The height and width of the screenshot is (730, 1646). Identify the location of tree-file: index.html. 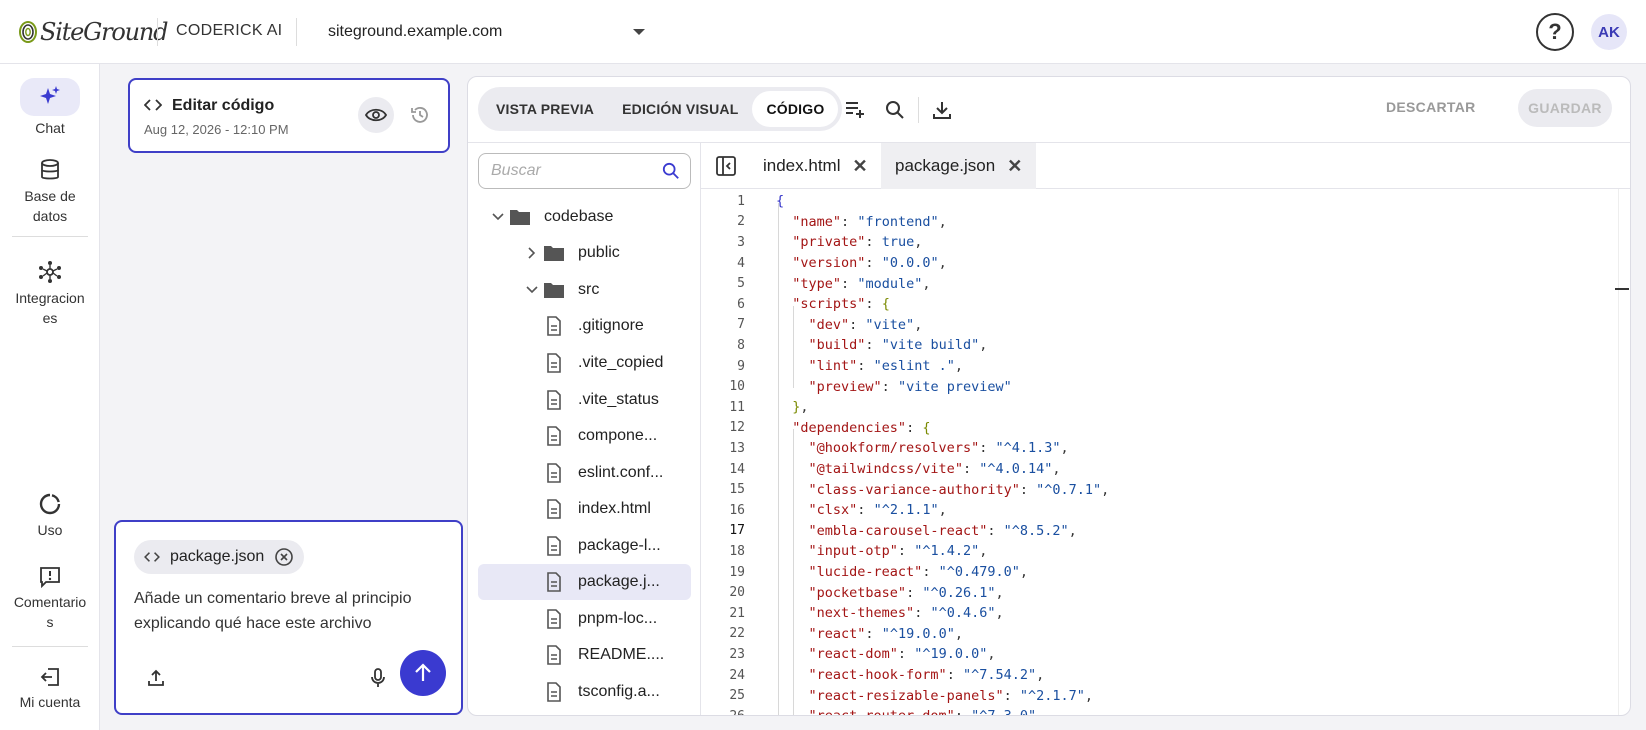
(584, 509).